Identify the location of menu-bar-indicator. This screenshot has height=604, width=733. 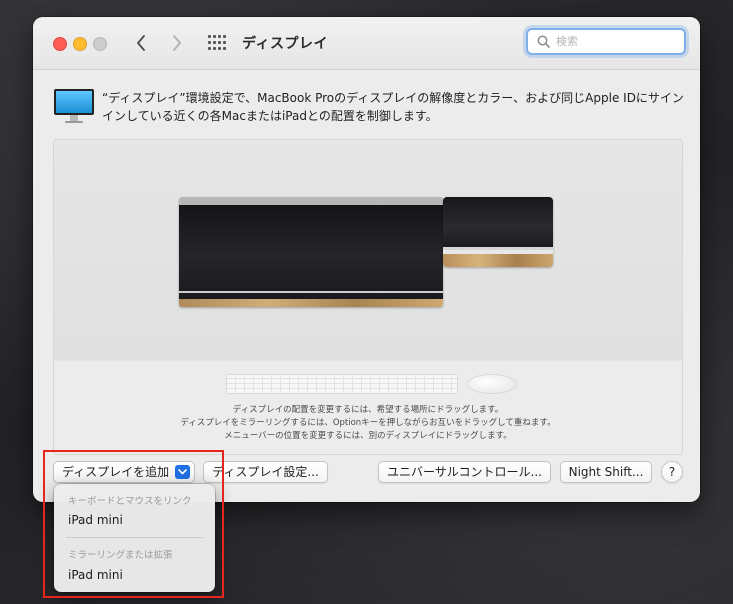
(311, 201).